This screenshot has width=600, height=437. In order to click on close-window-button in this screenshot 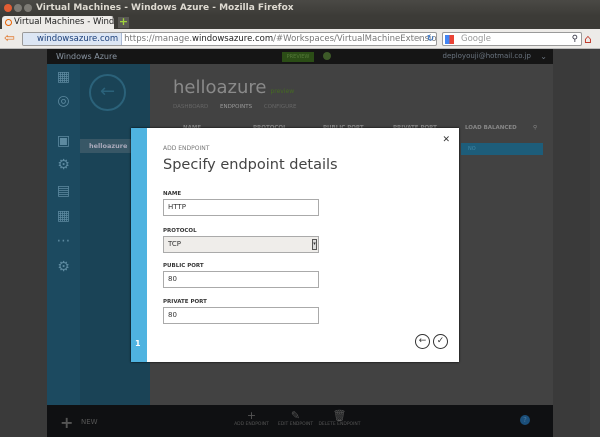, I will do `click(8, 8)`.